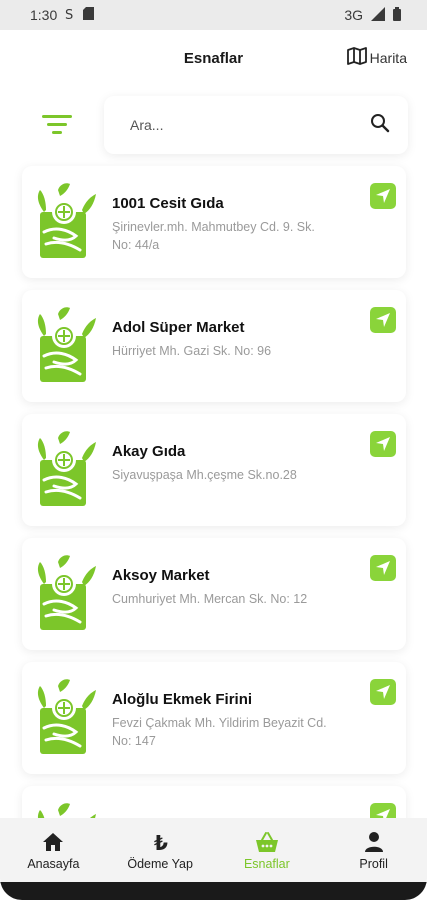 The image size is (427, 900). What do you see at coordinates (380, 125) in the screenshot?
I see `search-icon` at bounding box center [380, 125].